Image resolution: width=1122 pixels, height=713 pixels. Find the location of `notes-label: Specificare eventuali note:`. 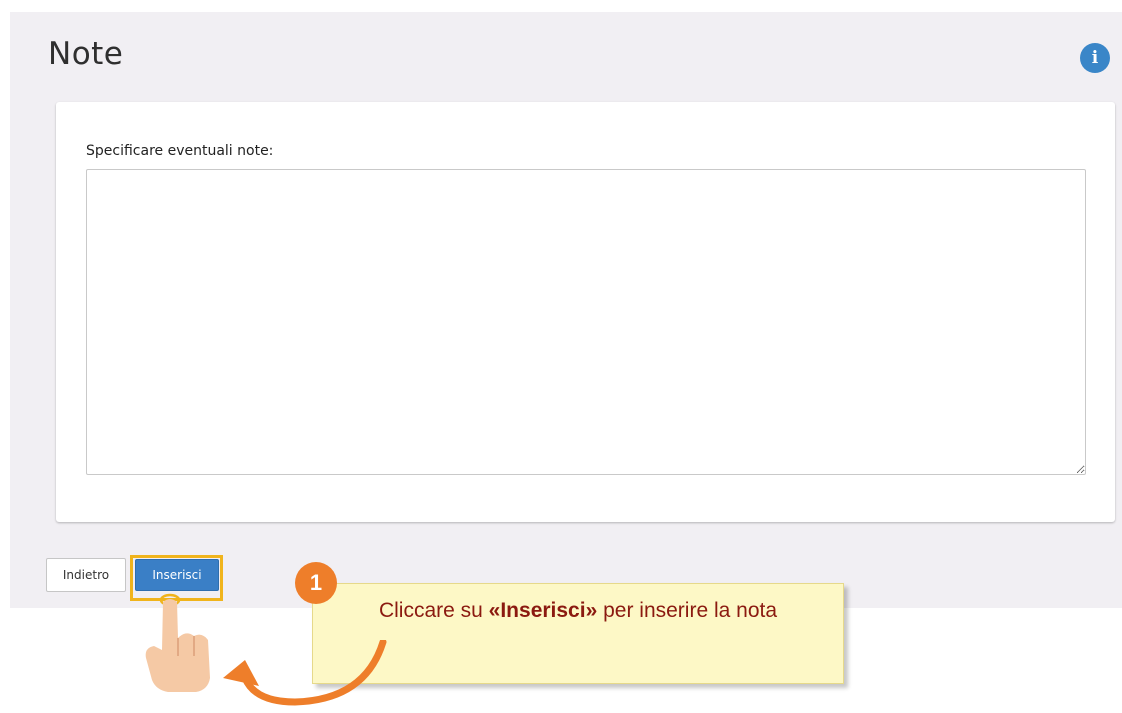

notes-label: Specificare eventuali note: is located at coordinates (180, 151).